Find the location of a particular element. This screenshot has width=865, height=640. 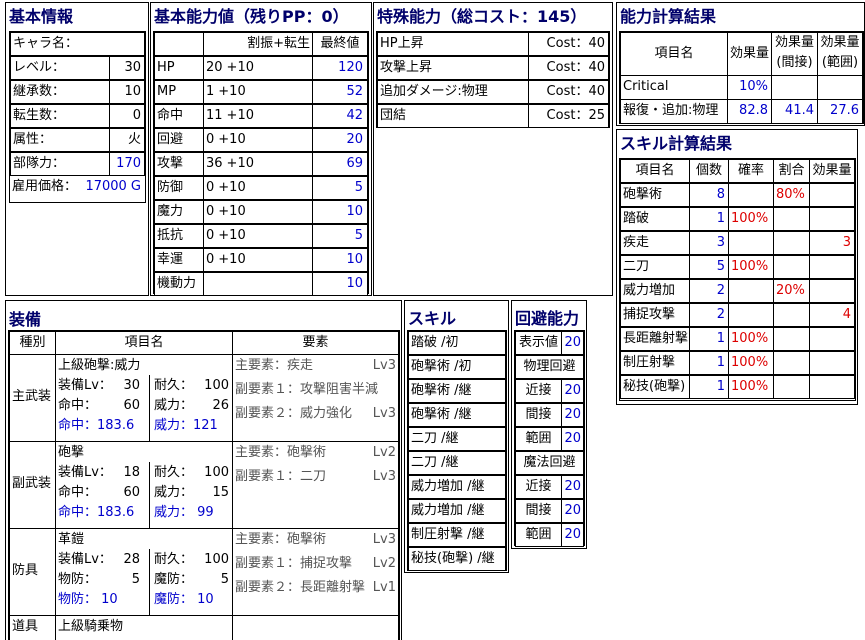

equip-total-2: 魔防： 10 is located at coordinates (184, 599).